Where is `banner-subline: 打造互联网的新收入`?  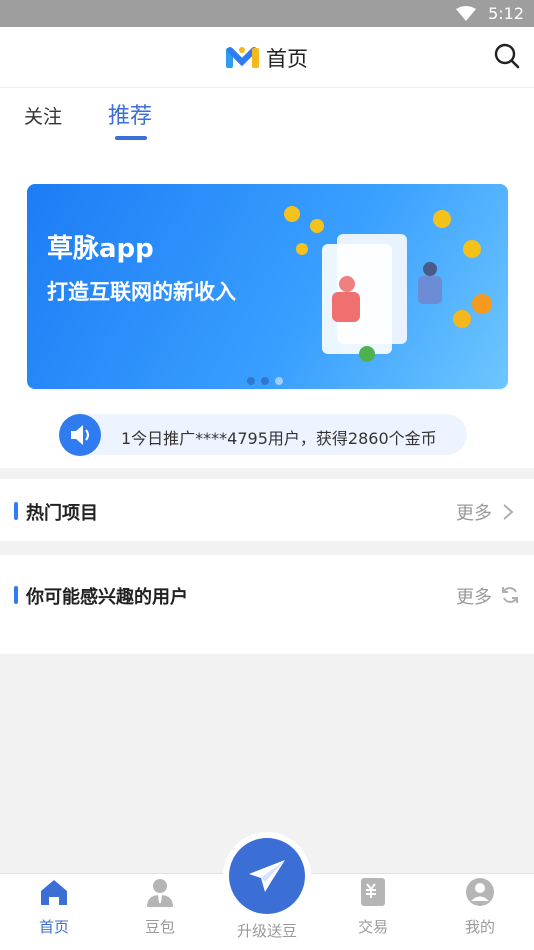
banner-subline: 打造互联网的新收入 is located at coordinates (141, 292).